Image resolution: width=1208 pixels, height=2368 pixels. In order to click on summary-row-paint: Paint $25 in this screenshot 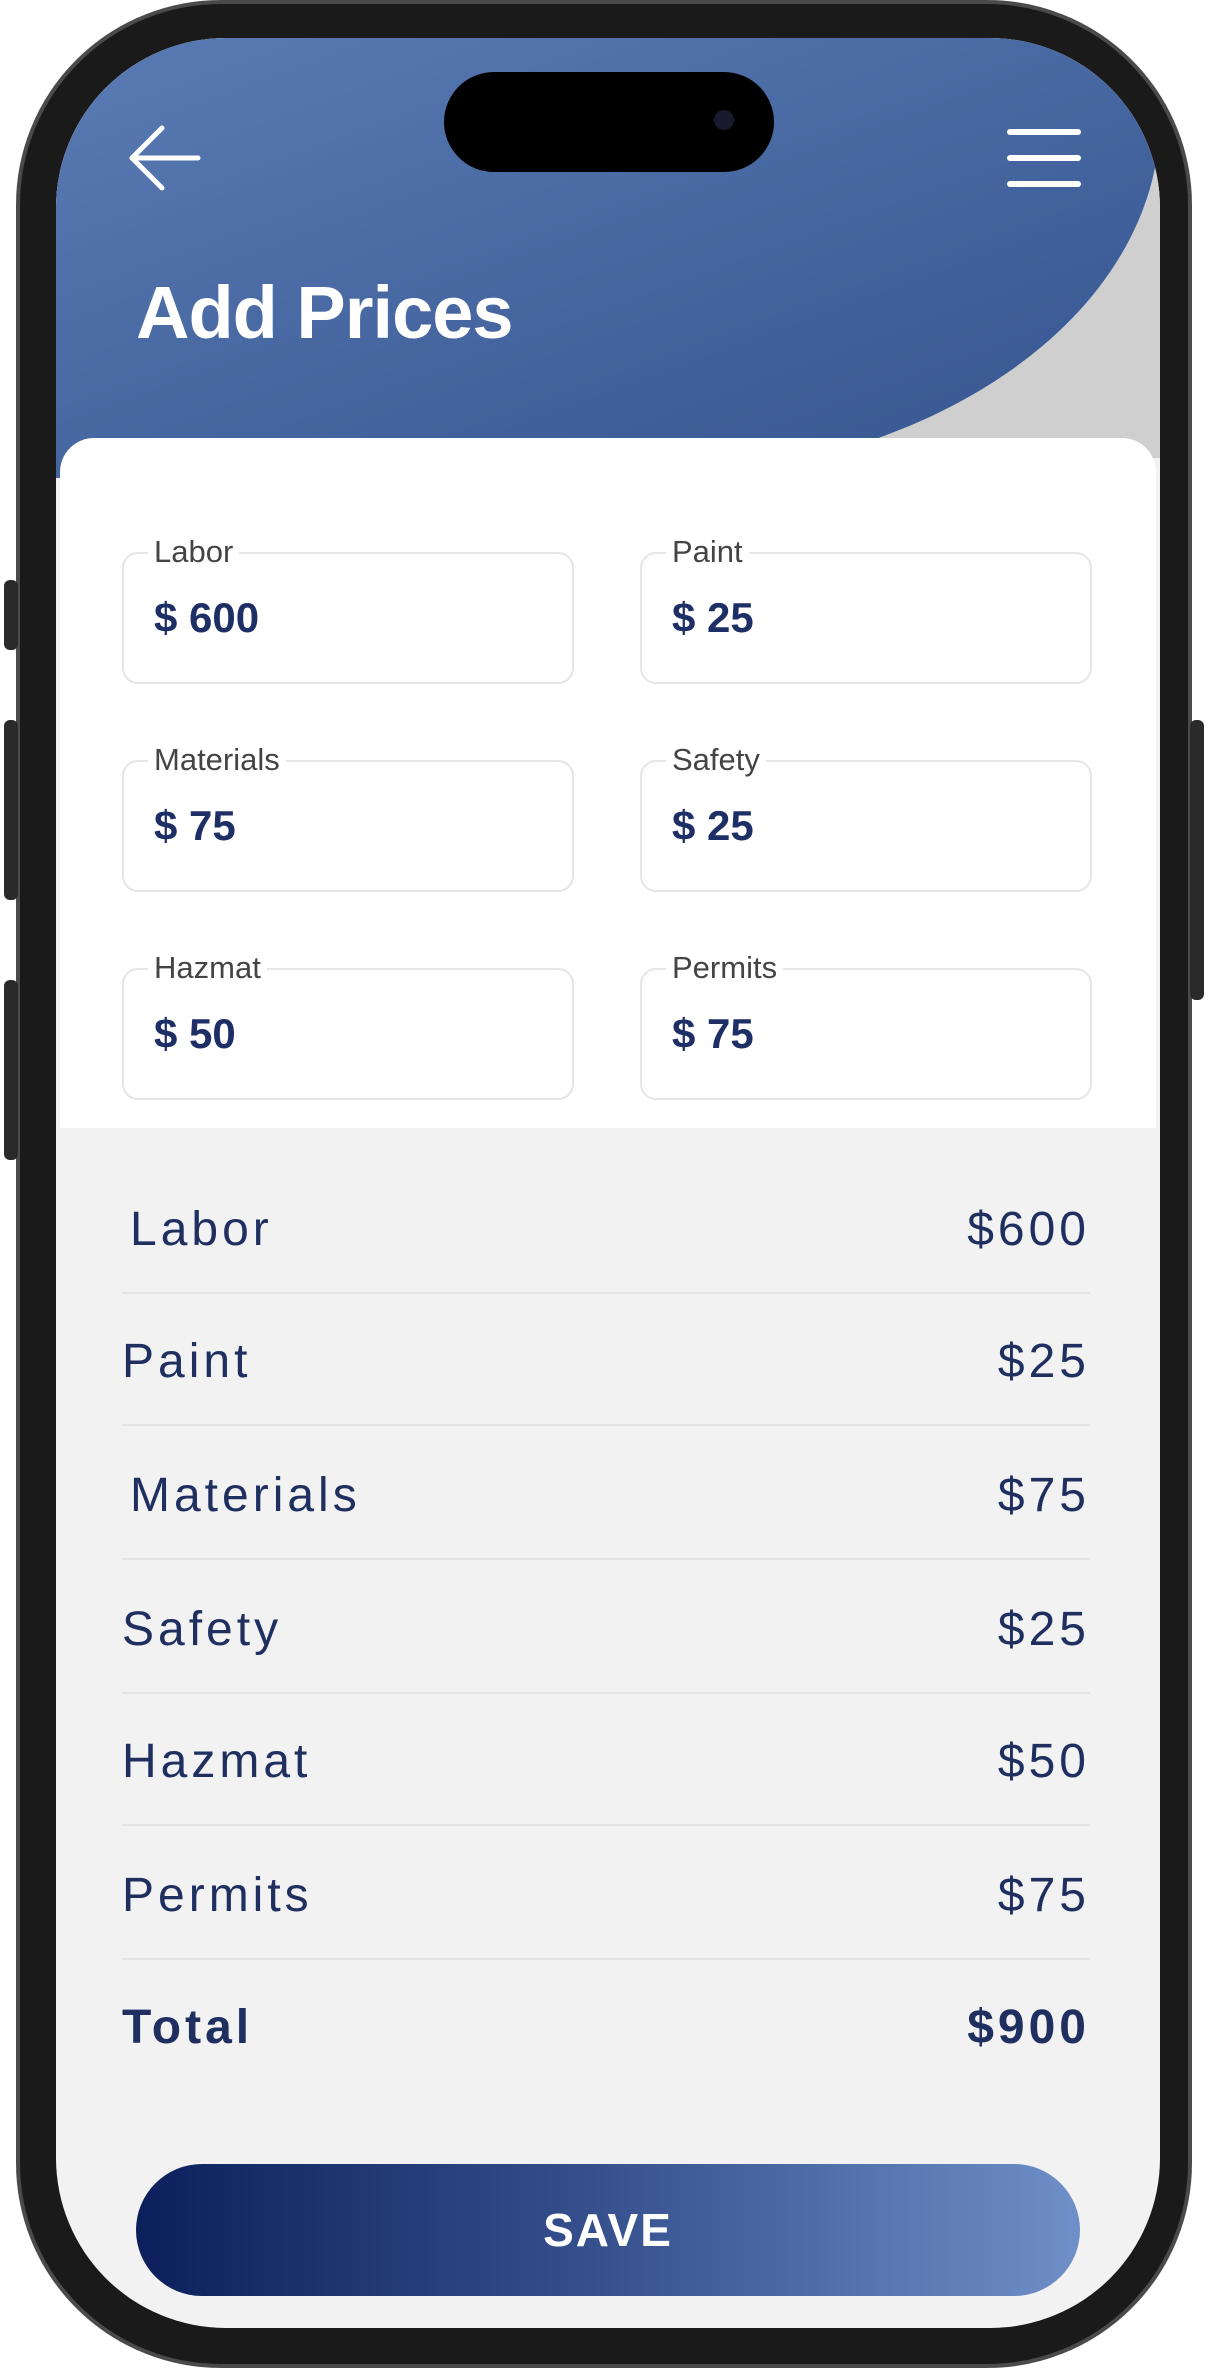, I will do `click(606, 1360)`.